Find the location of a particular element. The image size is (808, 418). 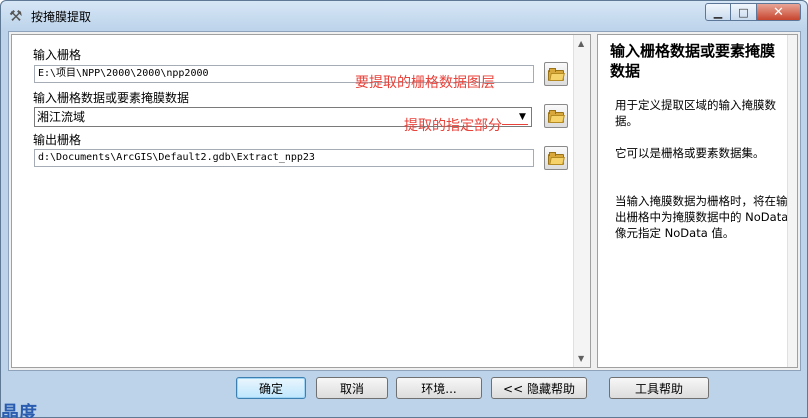

annotation-pointer-line is located at coordinates (515, 124).